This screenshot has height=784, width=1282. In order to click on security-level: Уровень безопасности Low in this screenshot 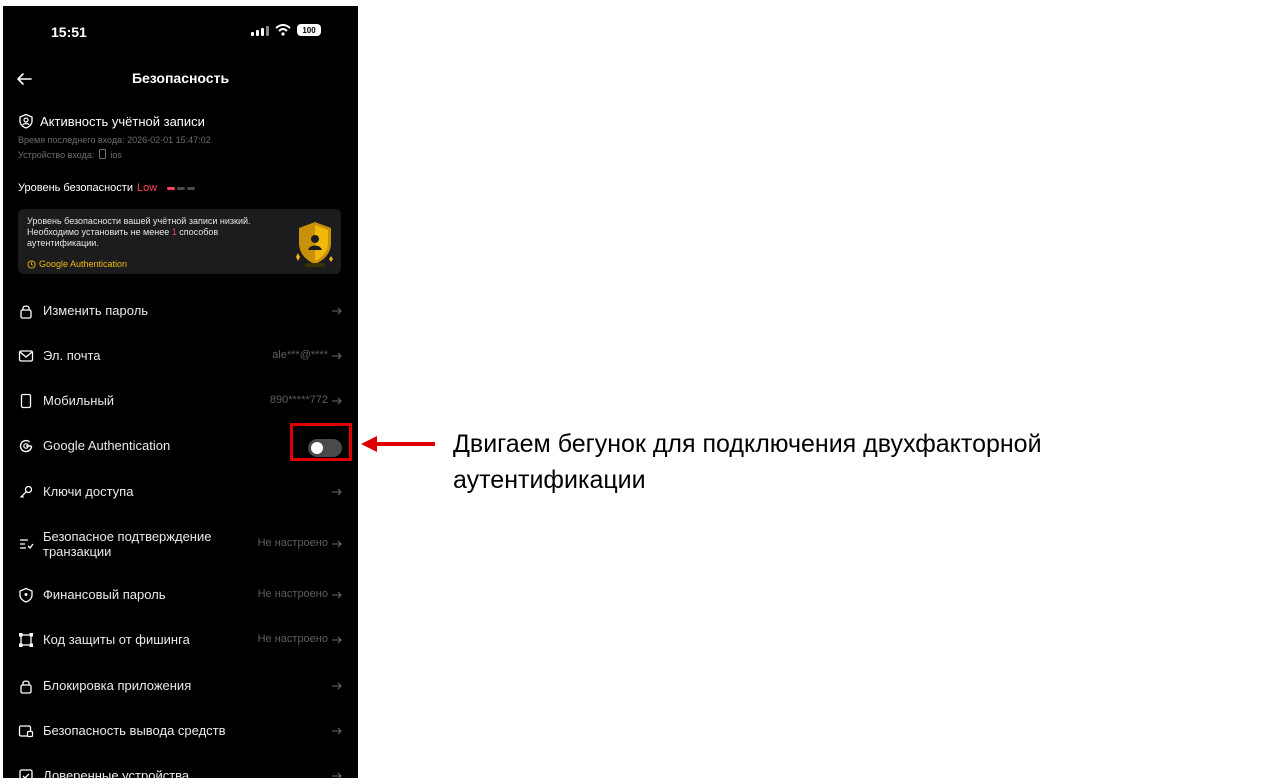, I will do `click(107, 188)`.